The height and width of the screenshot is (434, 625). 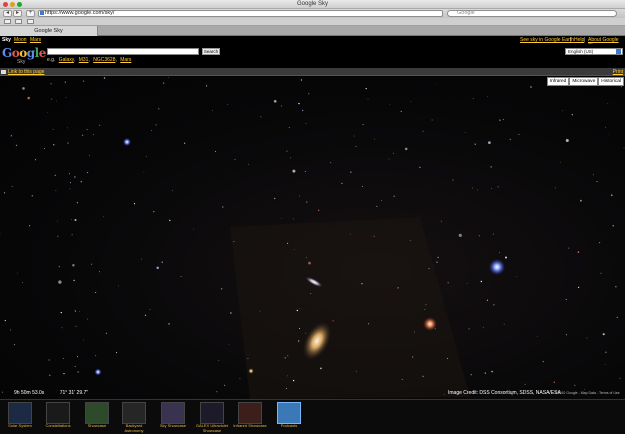 What do you see at coordinates (173, 418) in the screenshot?
I see `showcase-sky: Sky Showcase` at bounding box center [173, 418].